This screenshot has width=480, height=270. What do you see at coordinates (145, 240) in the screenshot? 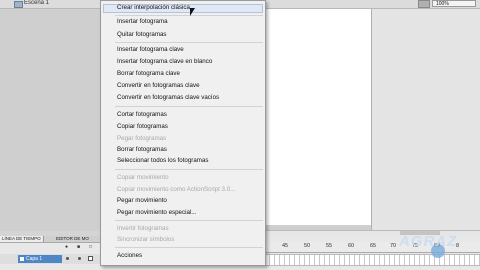
I see `menu-item-sincronizar-simbolos: Sincronizar símbolos` at bounding box center [145, 240].